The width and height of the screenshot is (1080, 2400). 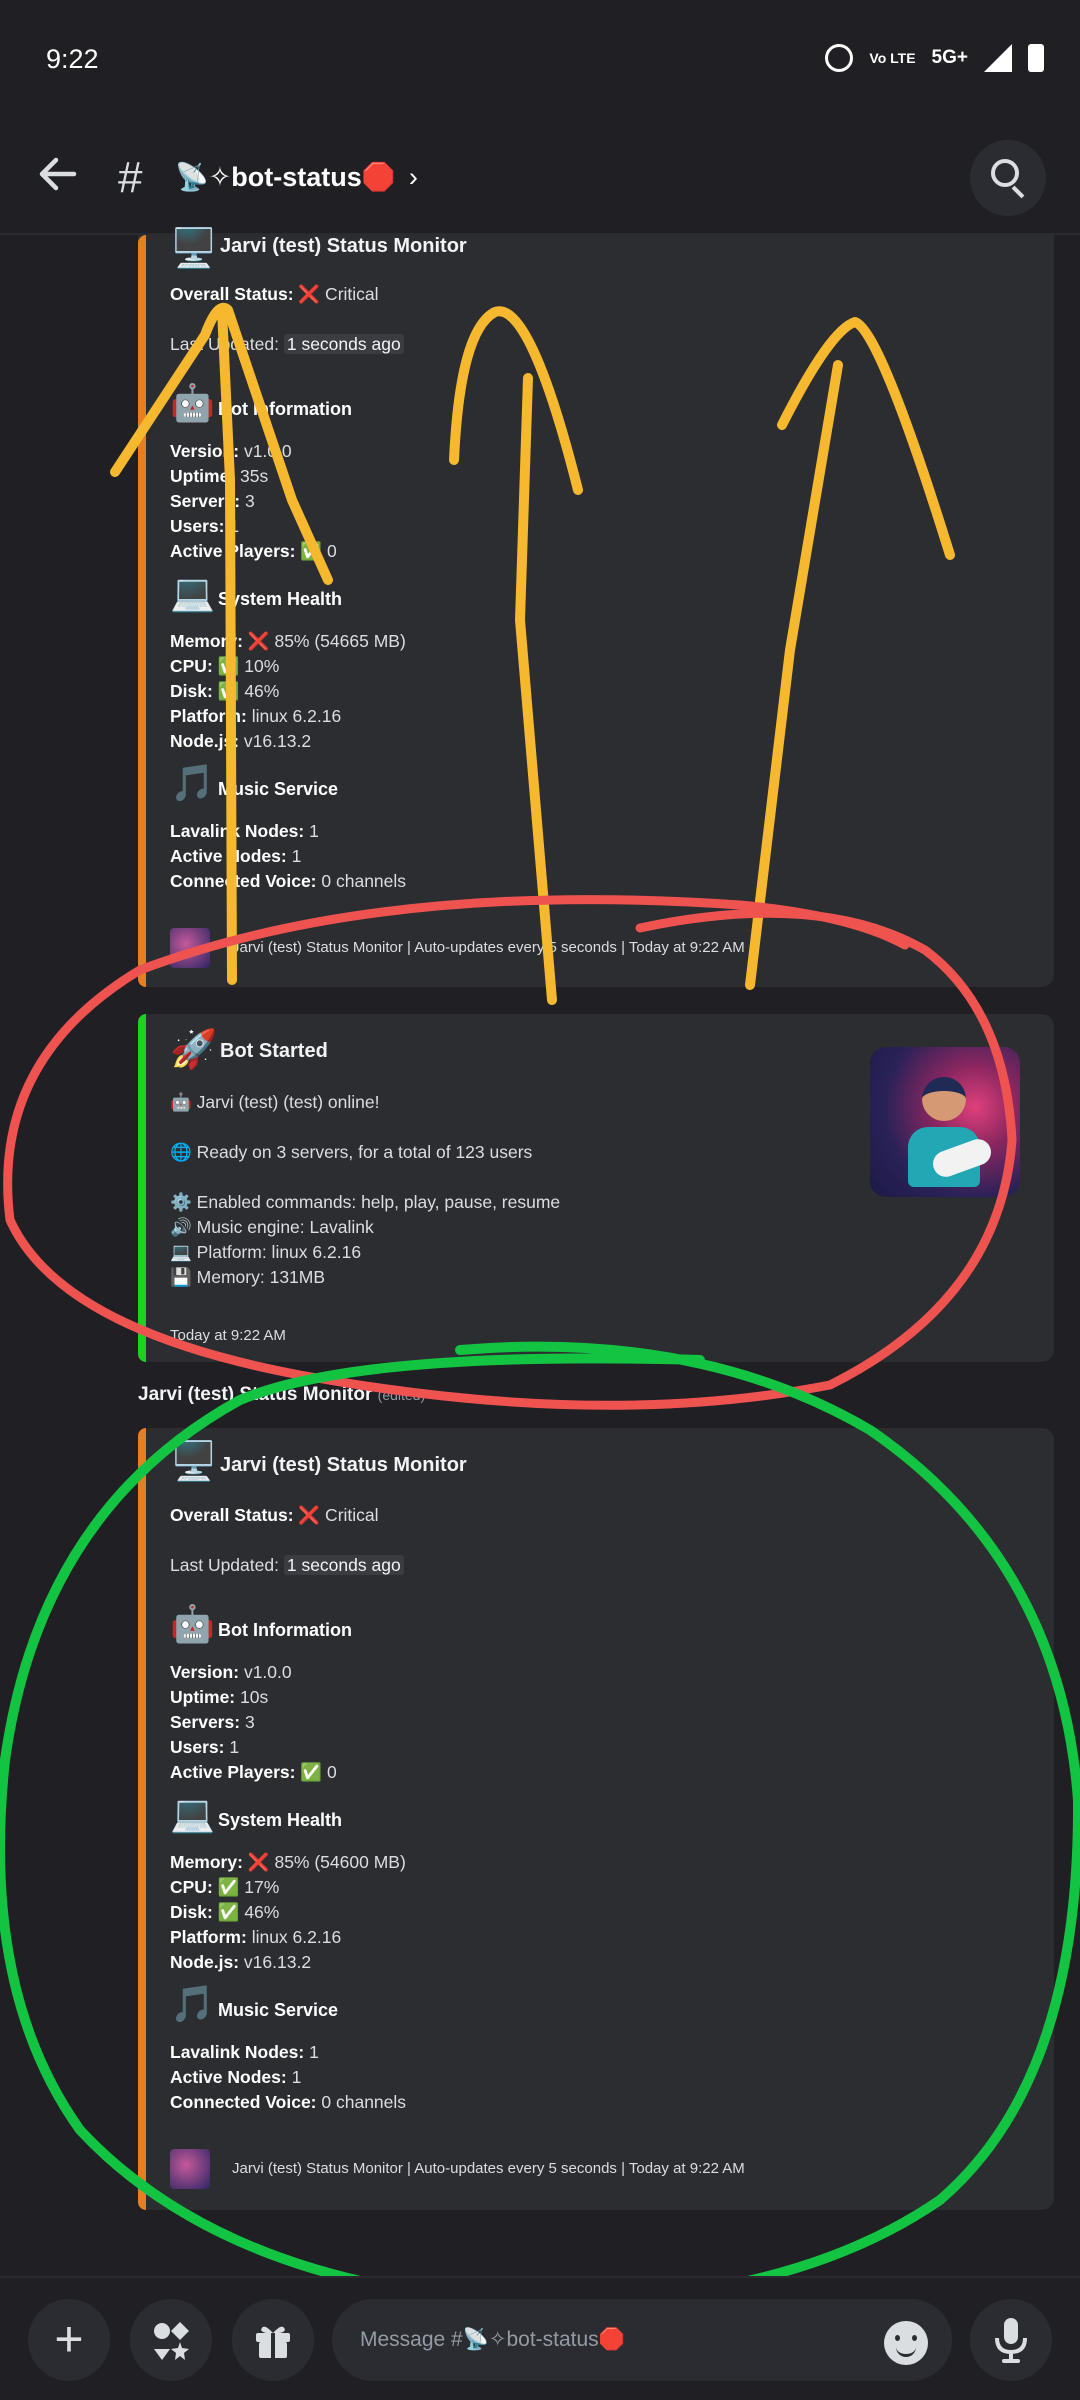 I want to click on gift-icon, so click(x=273, y=2340).